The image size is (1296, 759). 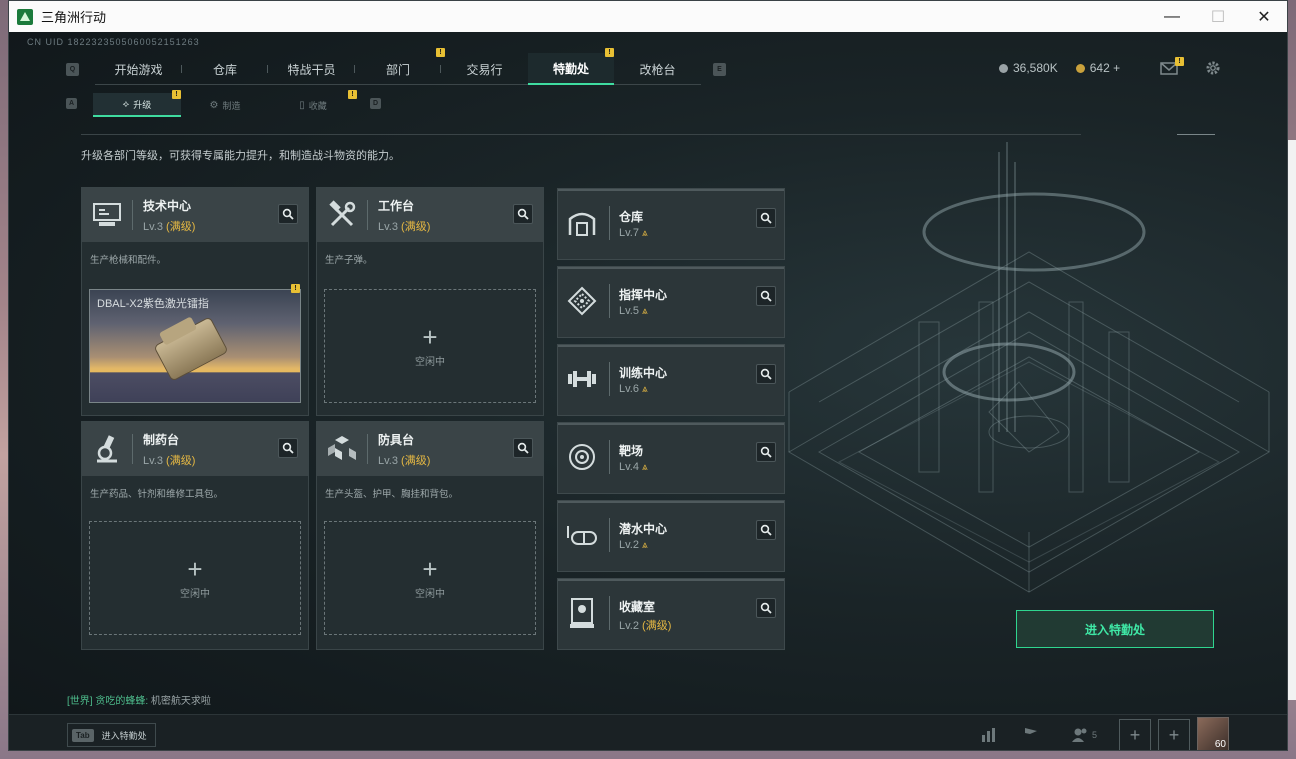 What do you see at coordinates (629, 389) in the screenshot?
I see `level-value: Lv.6` at bounding box center [629, 389].